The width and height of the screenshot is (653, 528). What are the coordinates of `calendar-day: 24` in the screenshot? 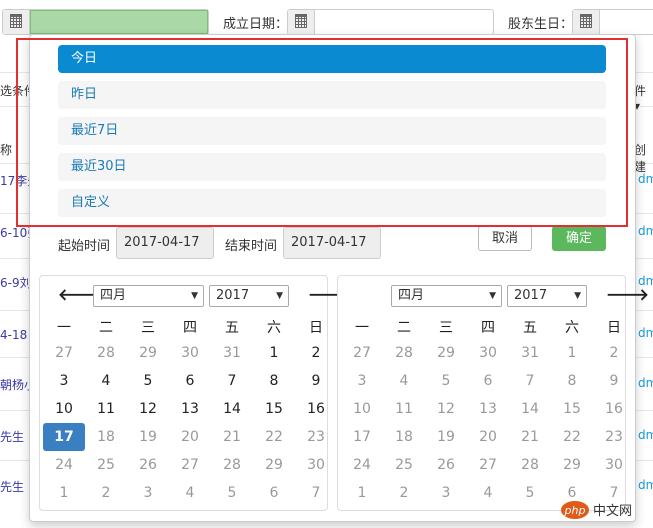 It's located at (362, 465).